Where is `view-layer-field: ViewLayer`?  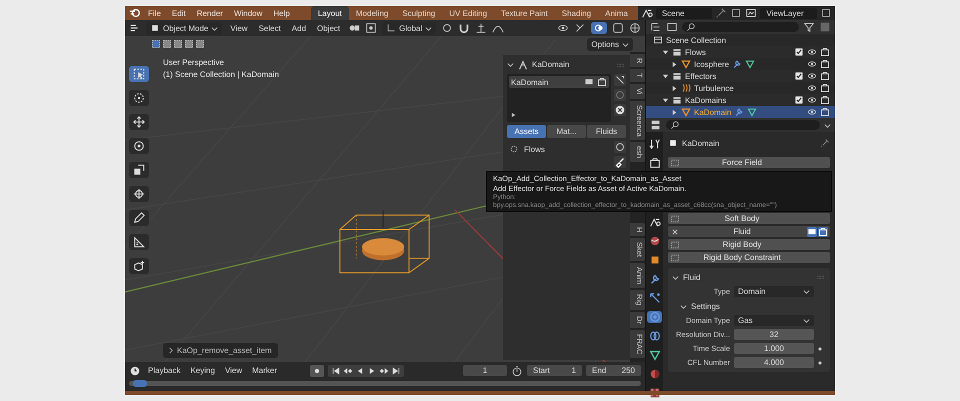
view-layer-field: ViewLayer is located at coordinates (788, 13).